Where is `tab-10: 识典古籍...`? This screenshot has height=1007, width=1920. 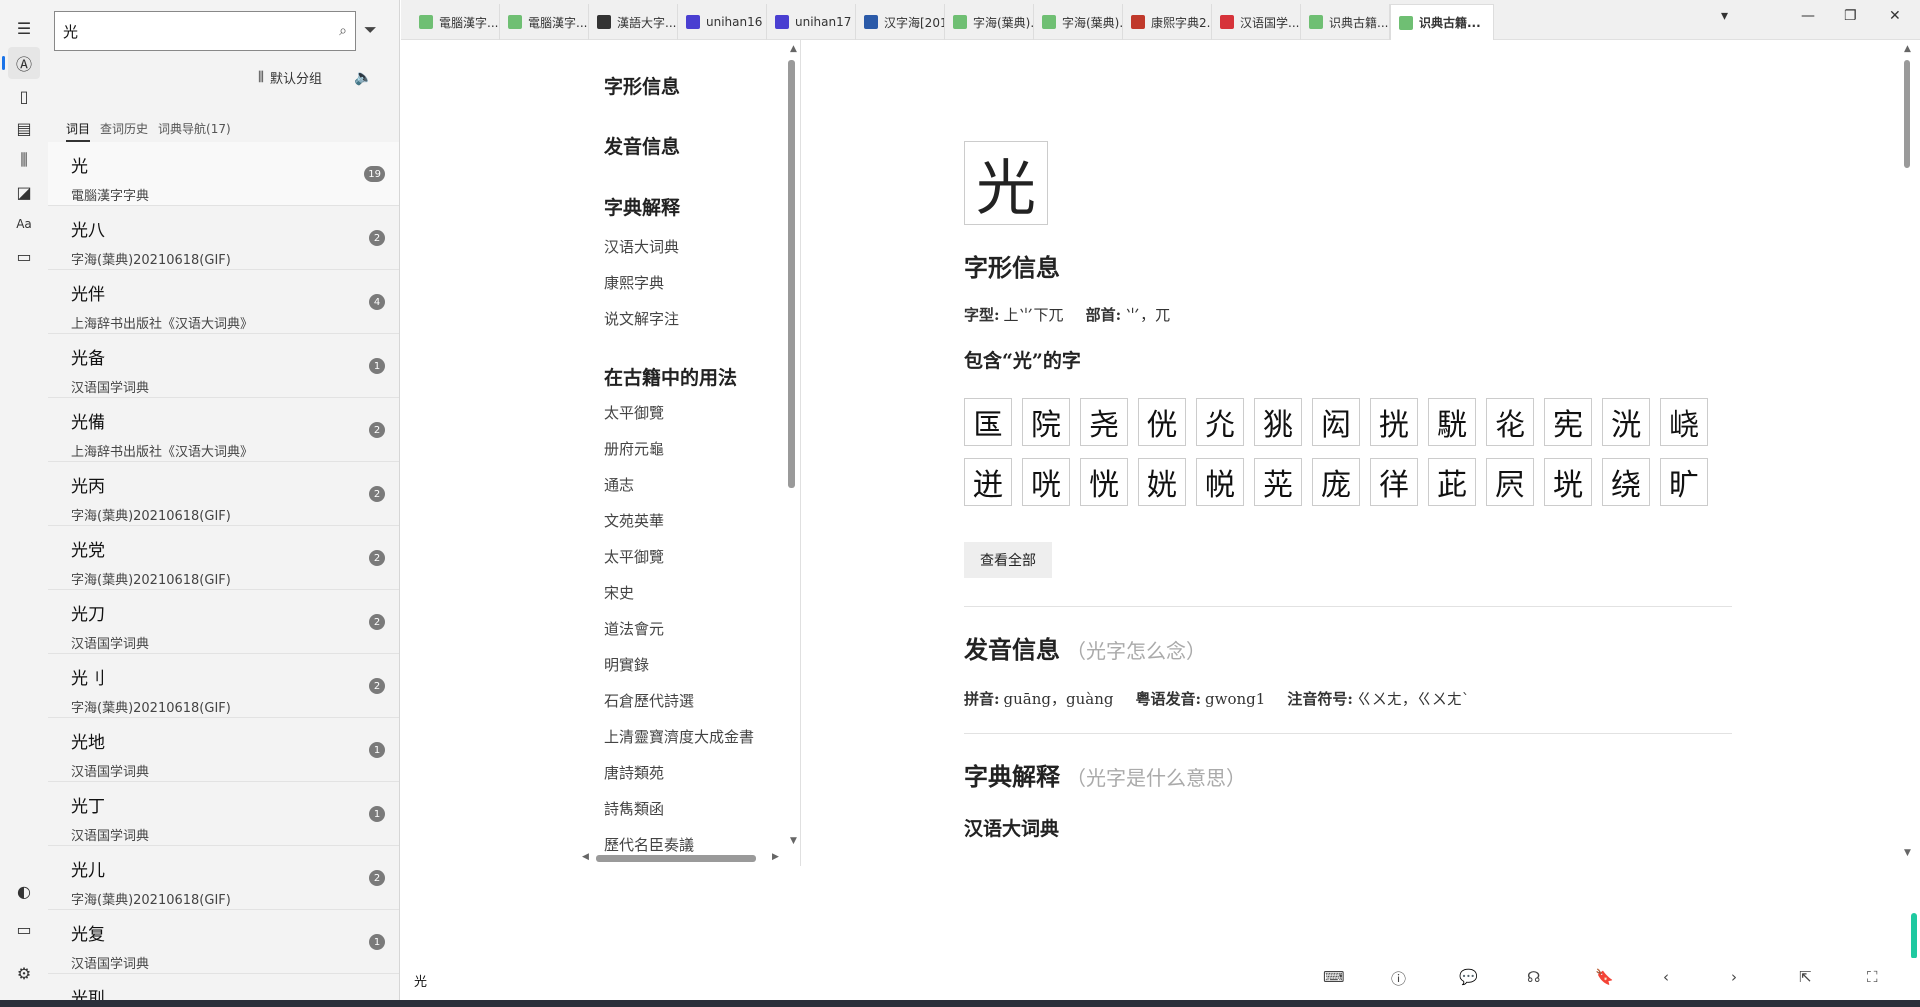 tab-10: 识典古籍... is located at coordinates (1345, 22).